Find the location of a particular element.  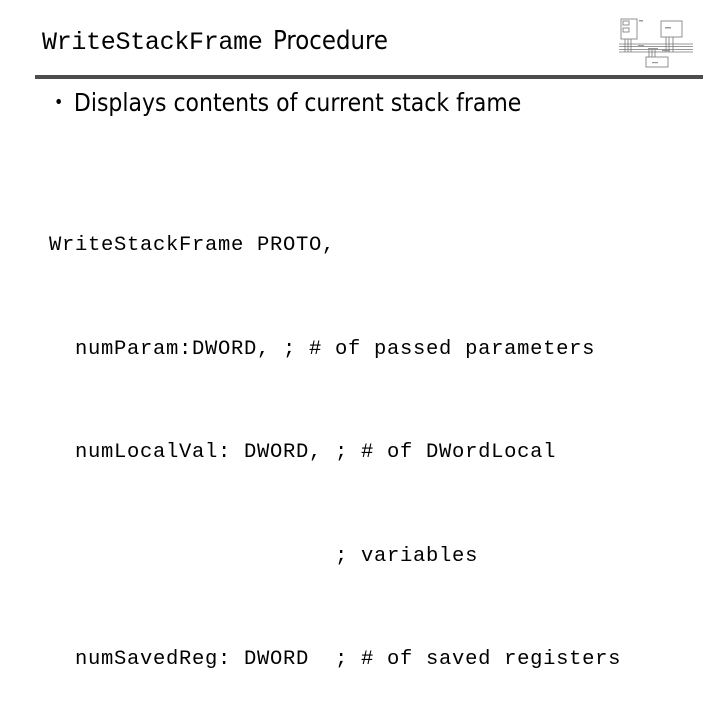

slide-title: WriteStackFrame Procedure is located at coordinates (222, 41).